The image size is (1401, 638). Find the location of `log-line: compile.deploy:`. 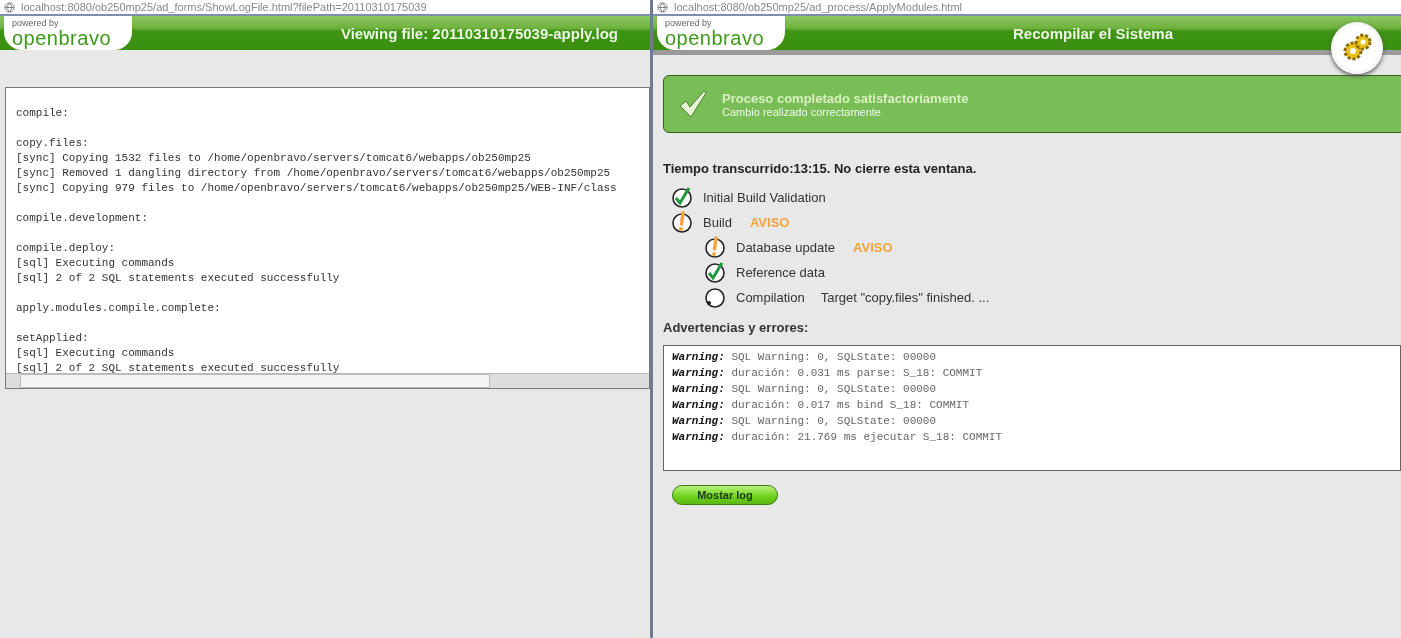

log-line: compile.deploy: is located at coordinates (66, 248).